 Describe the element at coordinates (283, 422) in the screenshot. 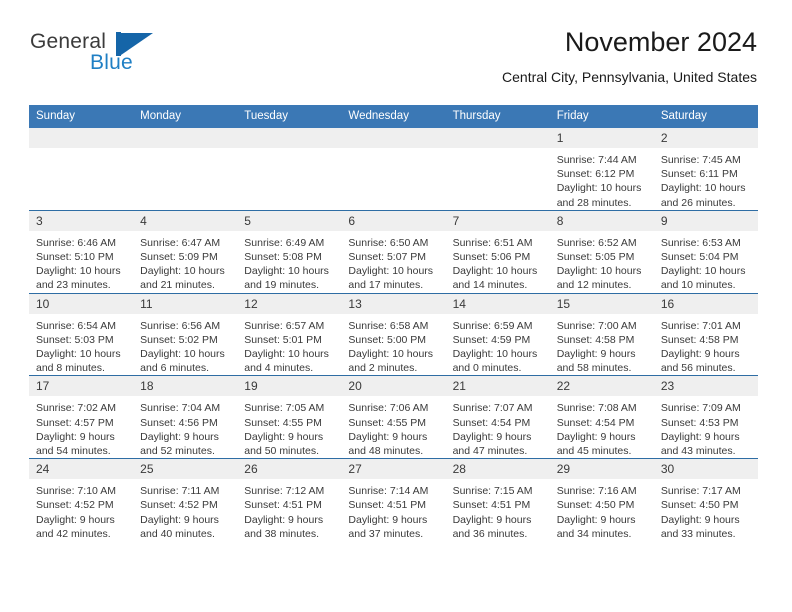

I see `sunset-time: Sunset: 4:55 PM` at that location.